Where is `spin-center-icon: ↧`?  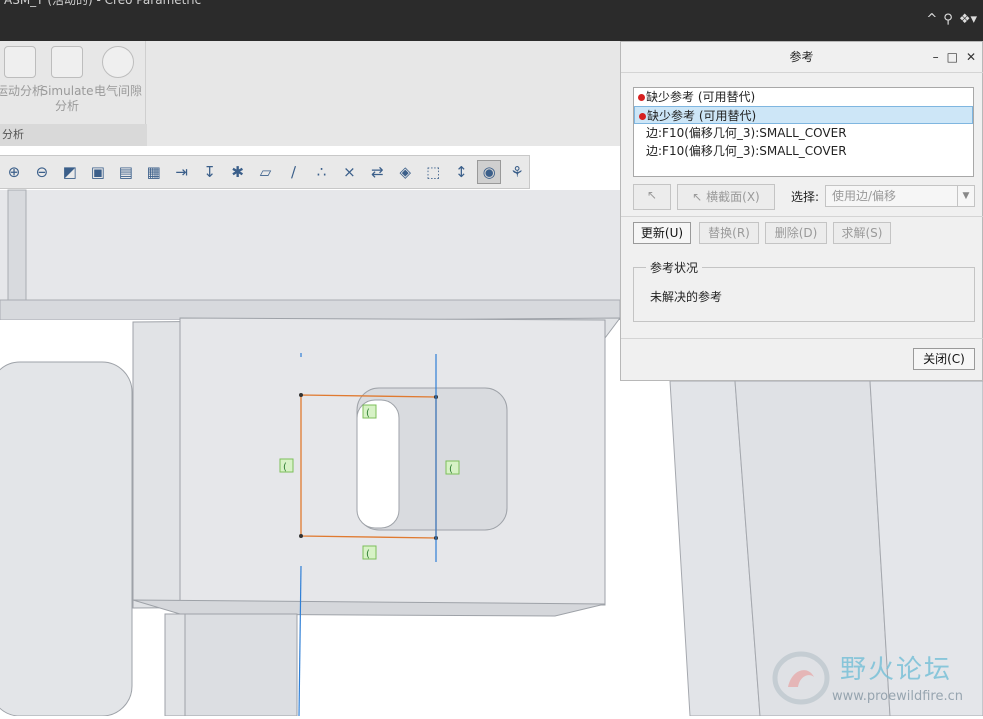
spin-center-icon: ↧ is located at coordinates (210, 172).